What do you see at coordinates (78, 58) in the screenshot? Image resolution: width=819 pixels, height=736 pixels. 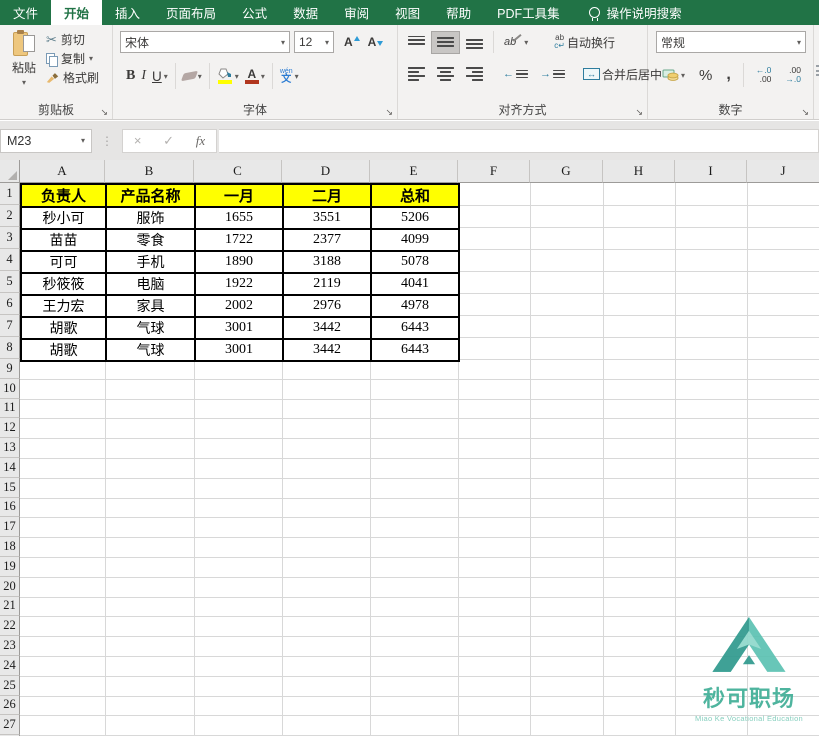 I see `copy-button: 复制 ▾` at bounding box center [78, 58].